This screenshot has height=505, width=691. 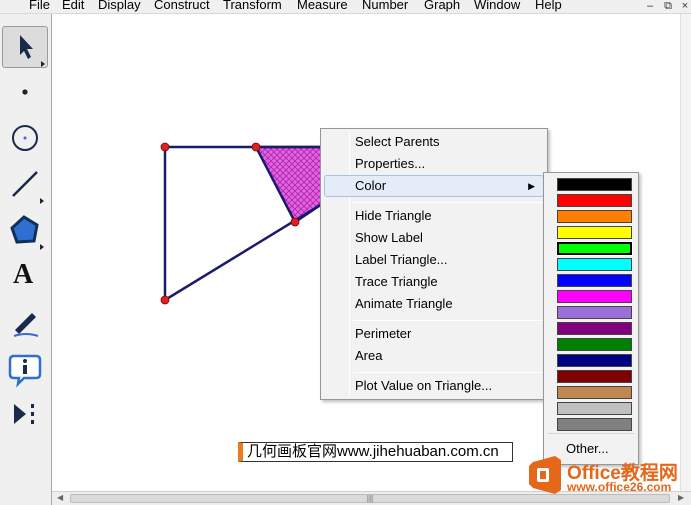 What do you see at coordinates (442, 6) in the screenshot?
I see `menu-graph: Graph` at bounding box center [442, 6].